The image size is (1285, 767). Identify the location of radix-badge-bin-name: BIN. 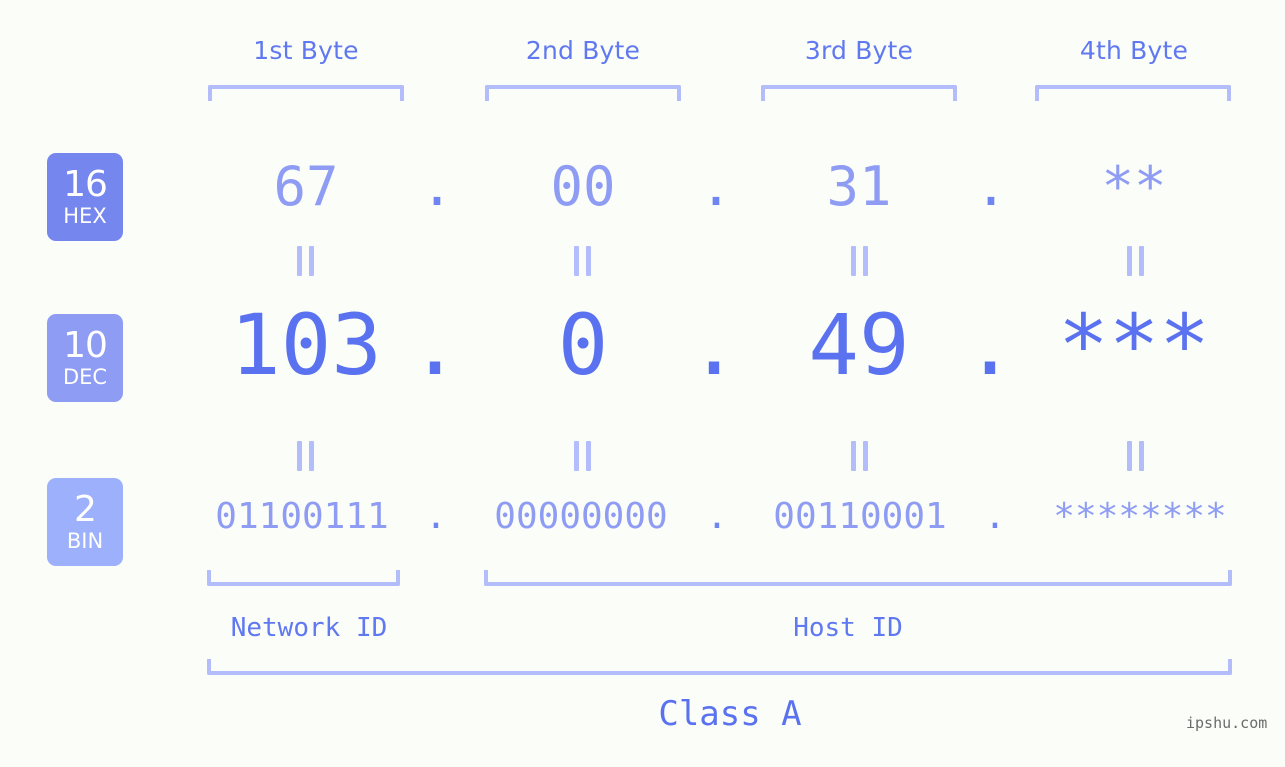
(85, 541).